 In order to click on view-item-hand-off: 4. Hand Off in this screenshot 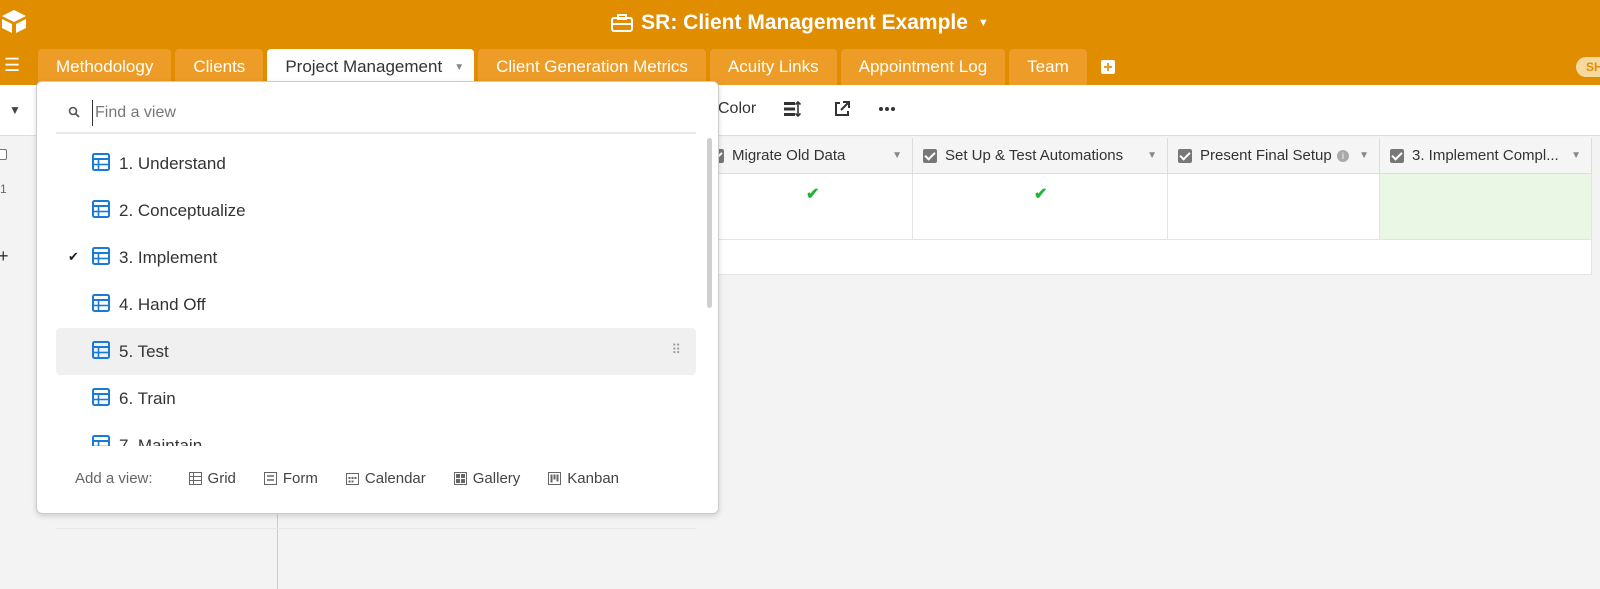, I will do `click(376, 304)`.